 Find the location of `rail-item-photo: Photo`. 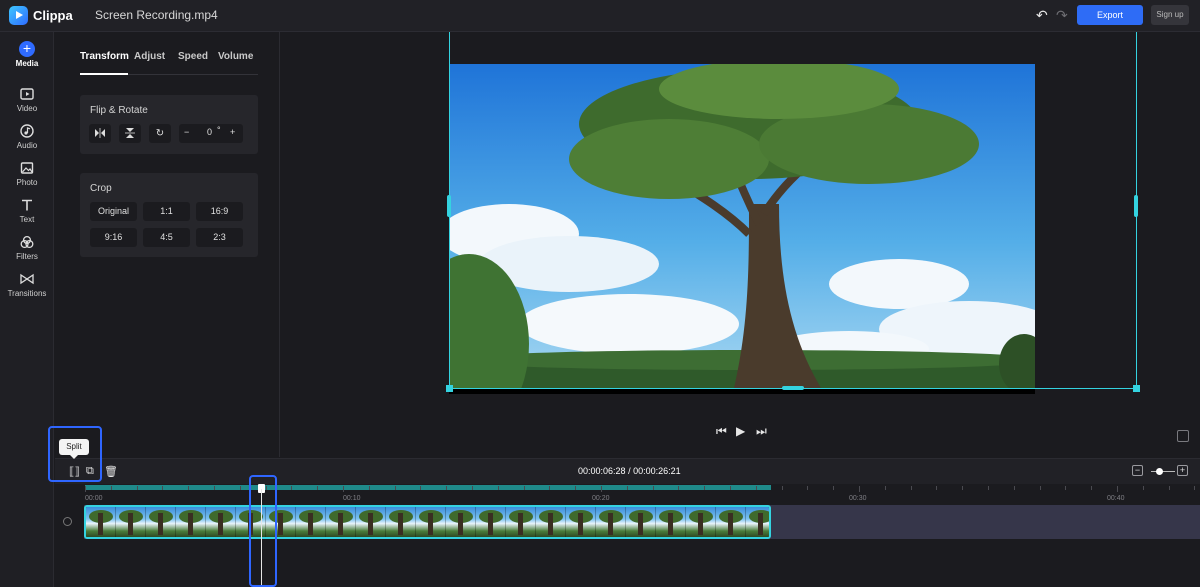

rail-item-photo: Photo is located at coordinates (27, 178).